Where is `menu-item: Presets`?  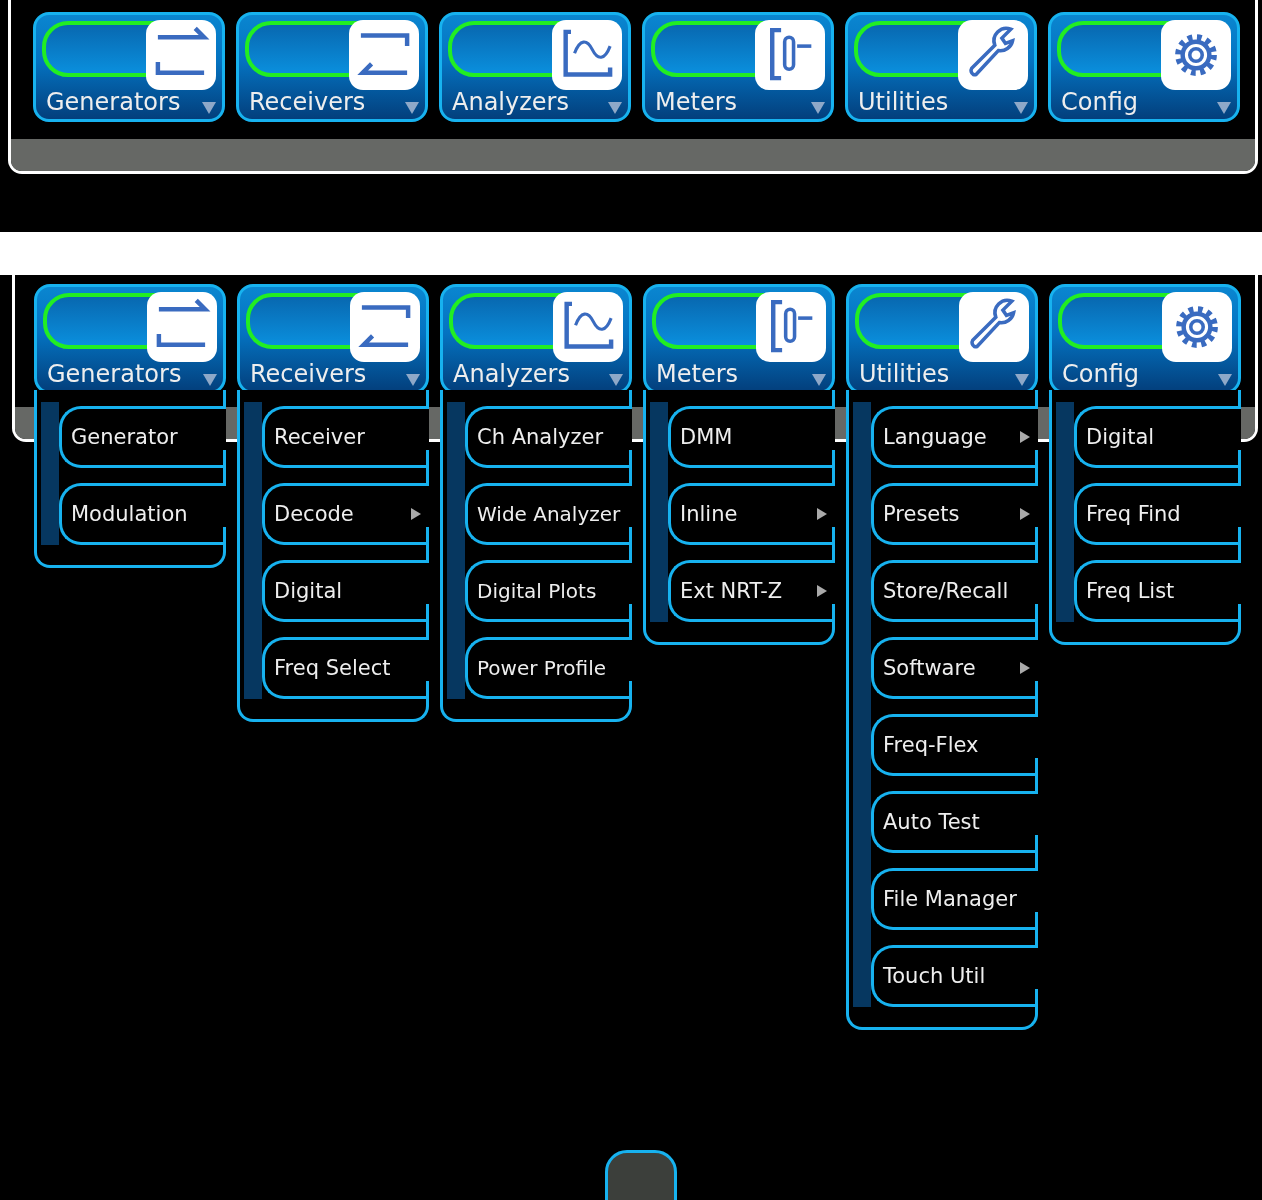 menu-item: Presets is located at coordinates (954, 514).